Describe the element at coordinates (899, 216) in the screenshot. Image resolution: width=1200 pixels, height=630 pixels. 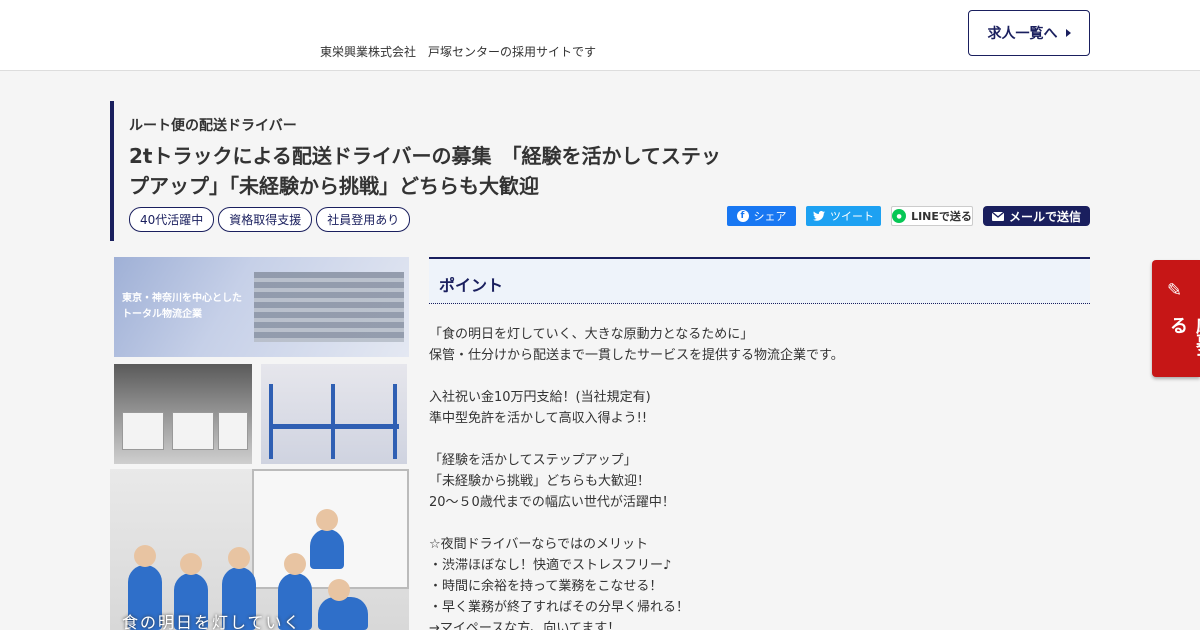
I see `line-icon: ●` at that location.